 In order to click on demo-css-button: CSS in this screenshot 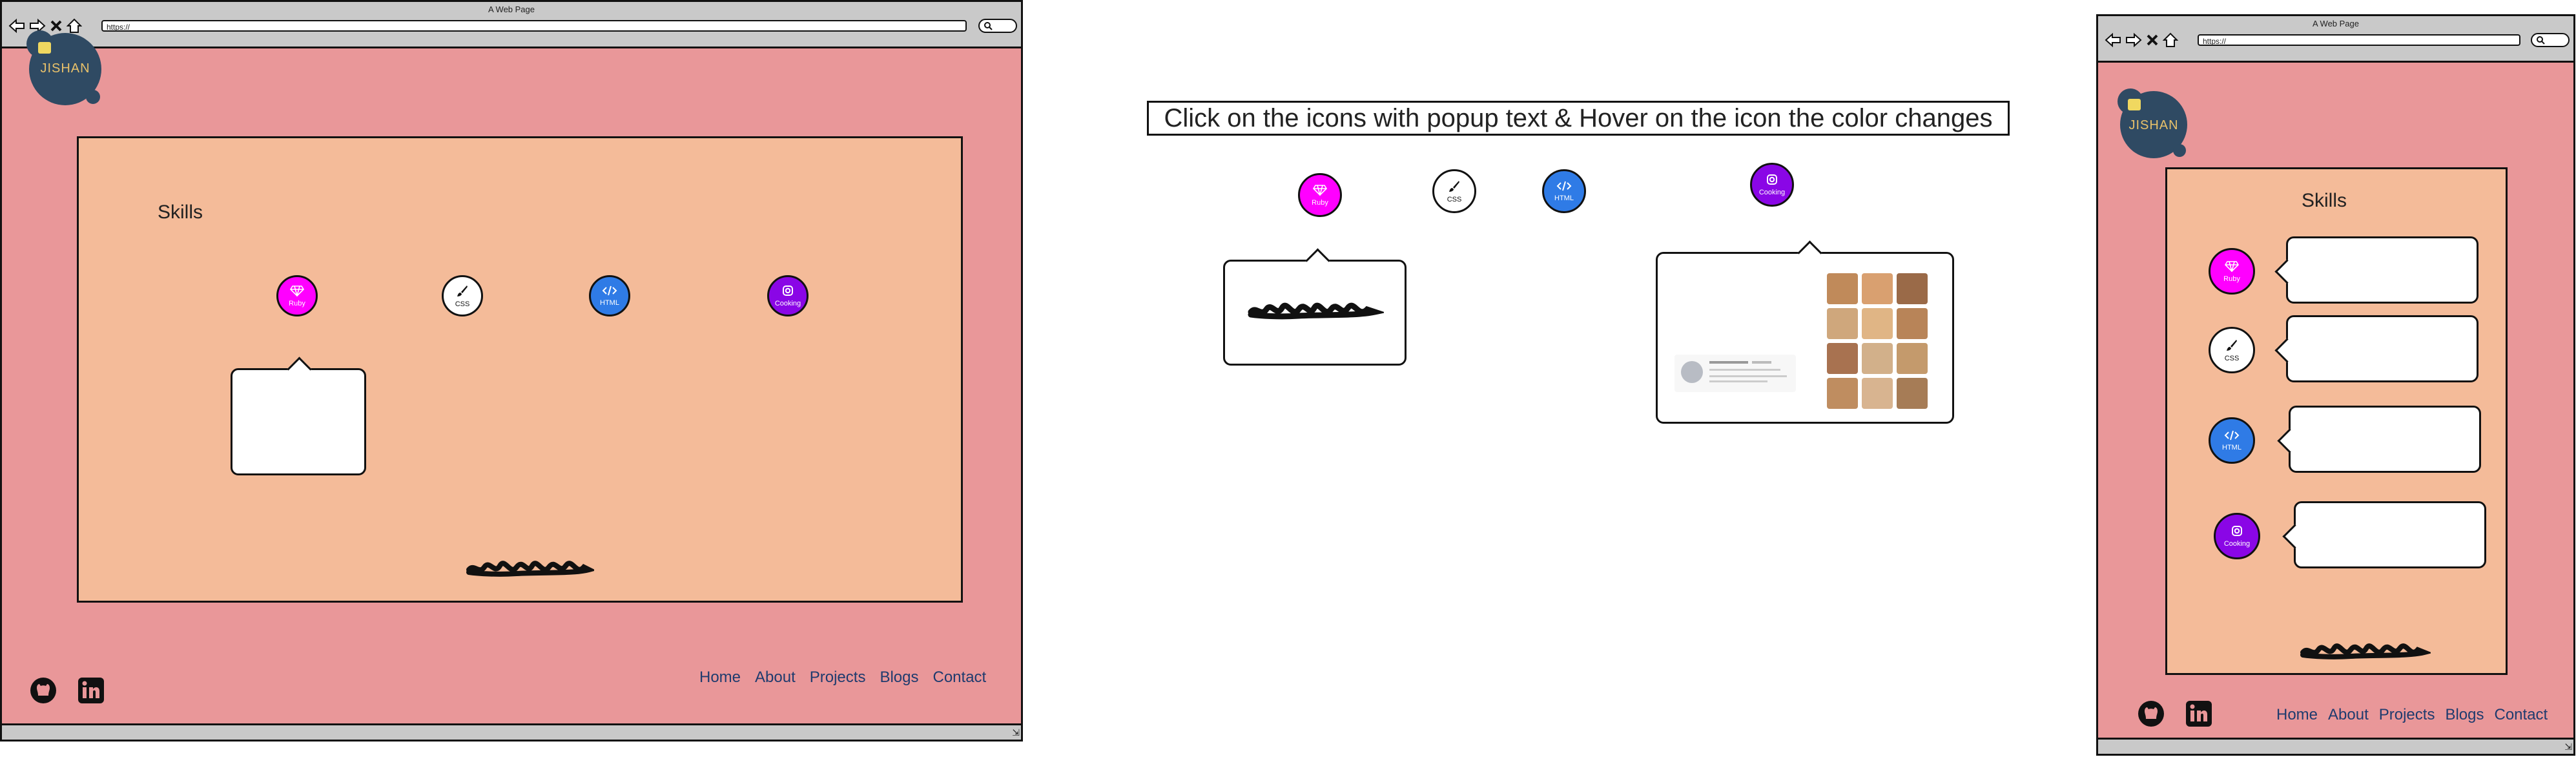, I will do `click(1454, 191)`.